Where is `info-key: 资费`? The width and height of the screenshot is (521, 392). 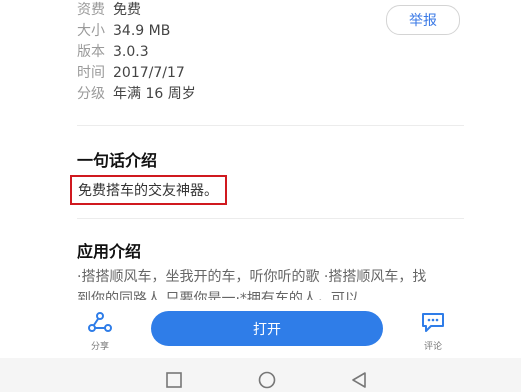 info-key: 资费 is located at coordinates (91, 10).